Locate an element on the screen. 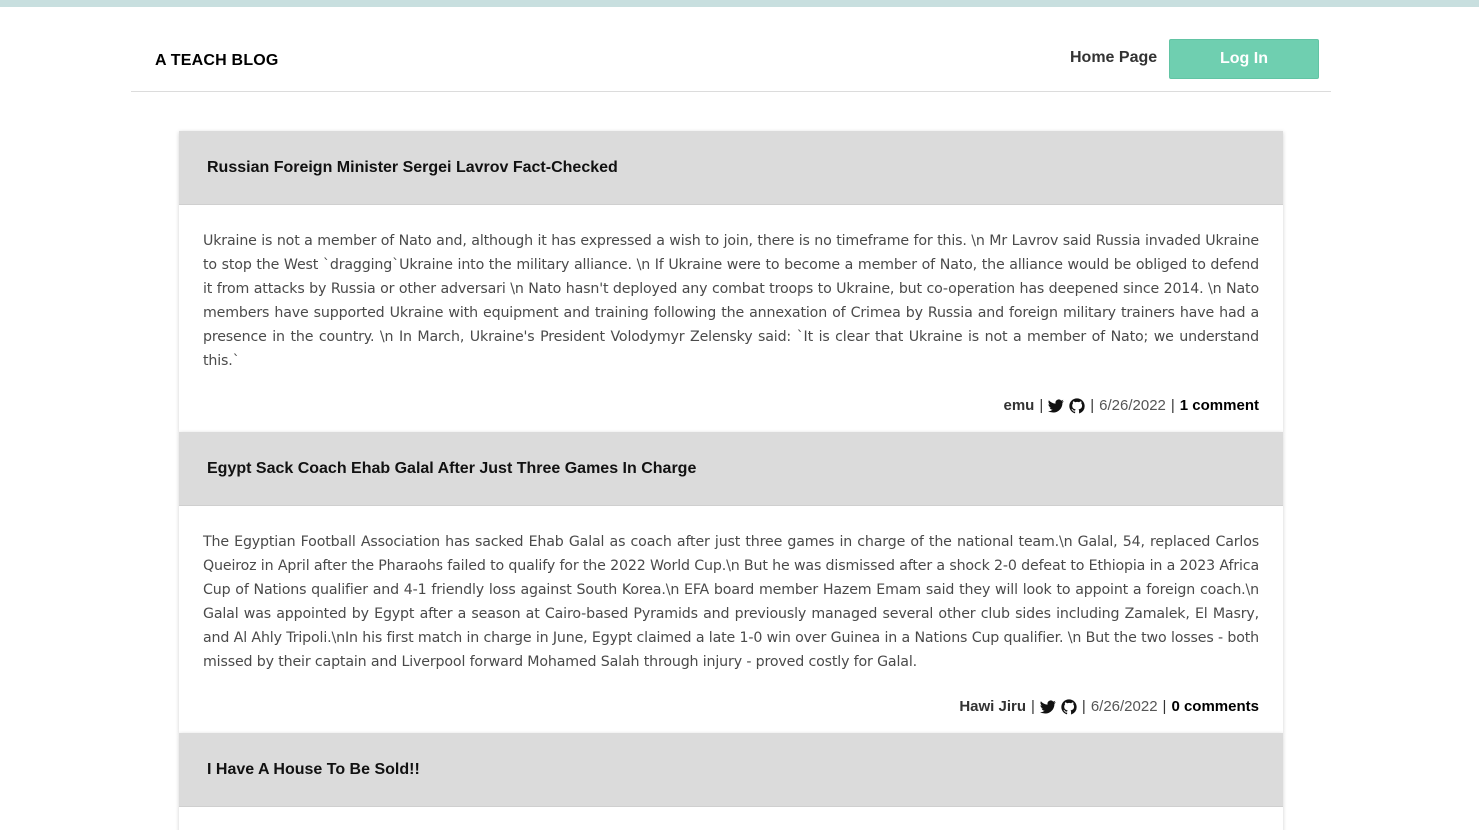  post-header: I Have A House To Be Sold!! is located at coordinates (731, 770).